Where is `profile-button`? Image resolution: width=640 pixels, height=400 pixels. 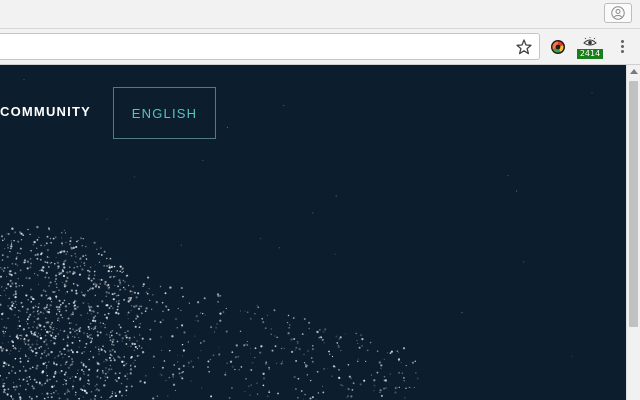 profile-button is located at coordinates (618, 13).